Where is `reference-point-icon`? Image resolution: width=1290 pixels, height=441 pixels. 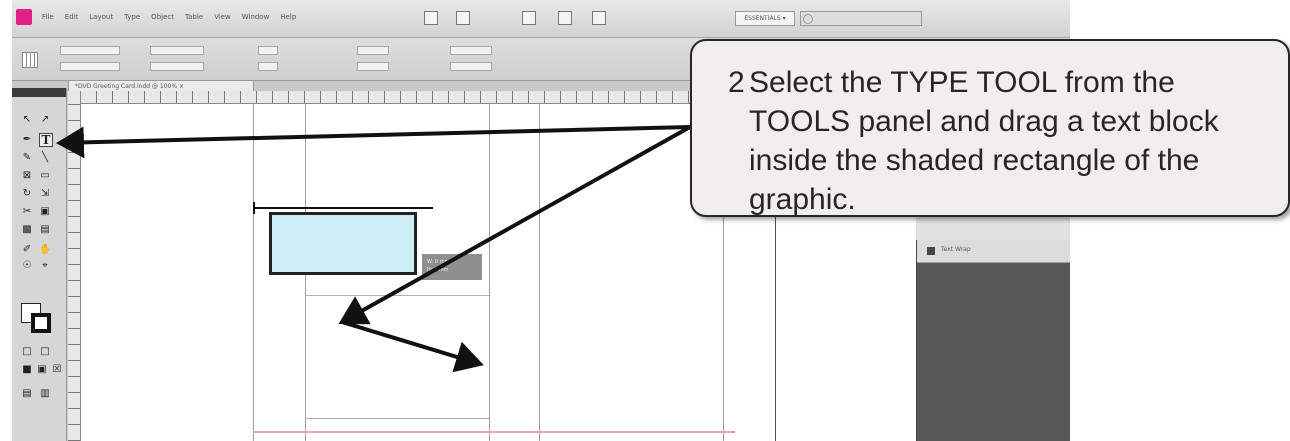
reference-point-icon is located at coordinates (30, 60).